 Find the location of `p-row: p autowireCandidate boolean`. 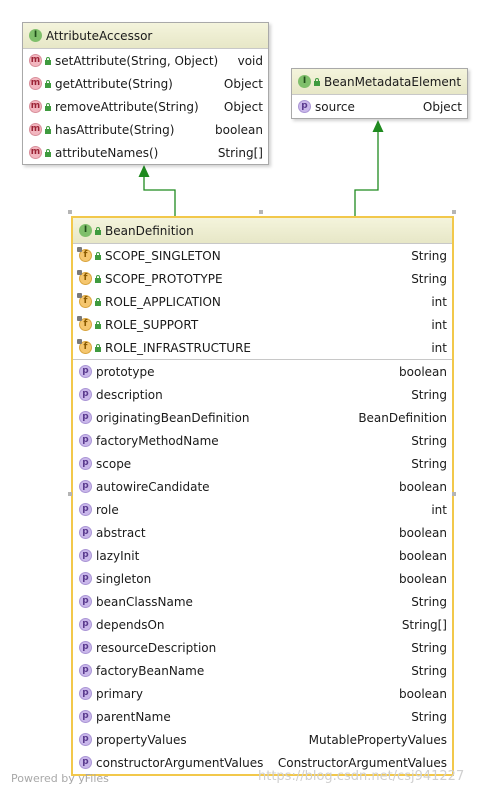

p-row: p autowireCandidate boolean is located at coordinates (262, 486).